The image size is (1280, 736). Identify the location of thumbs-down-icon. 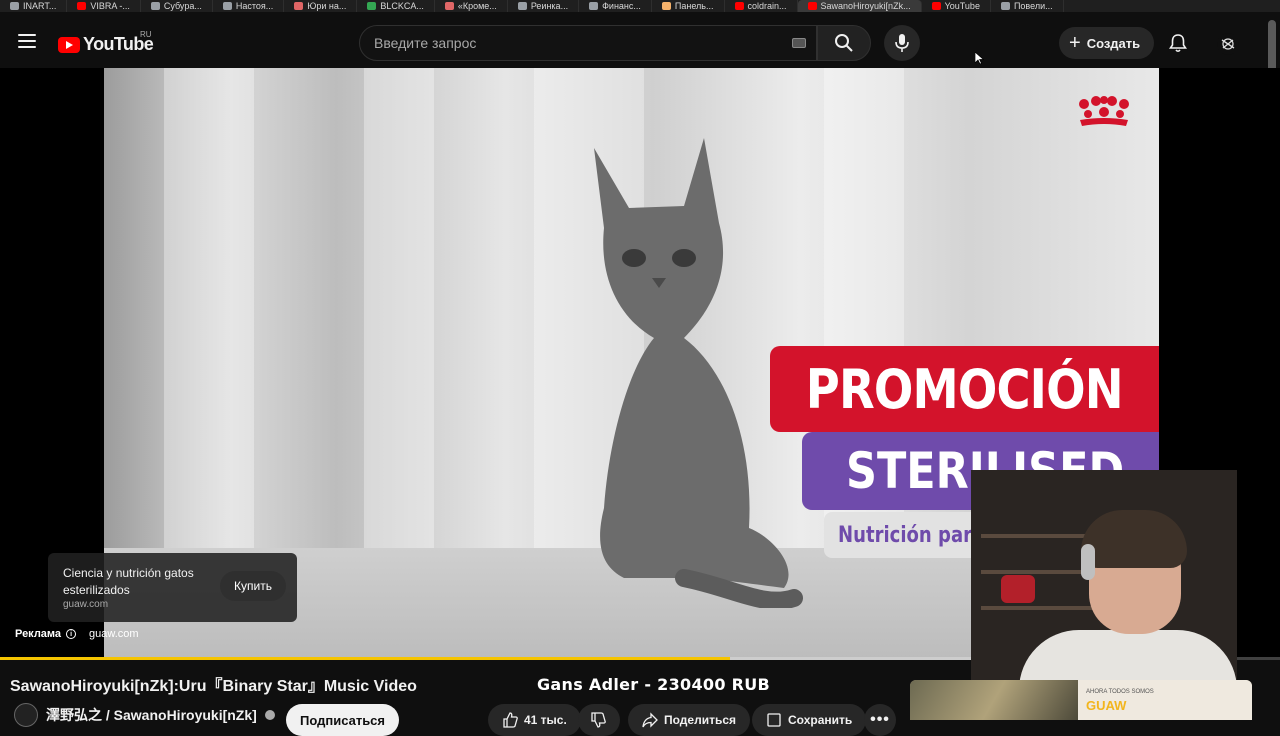
(598, 720).